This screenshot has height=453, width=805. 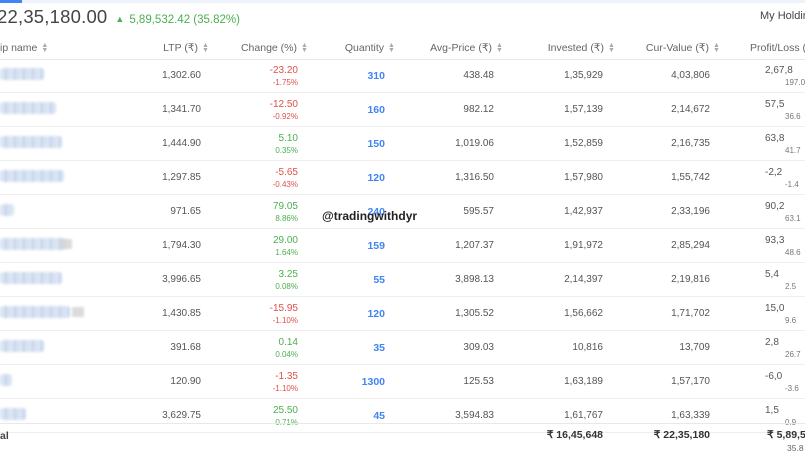 What do you see at coordinates (274, 48) in the screenshot?
I see `column-header-change: Change (%) ▲ ▼` at bounding box center [274, 48].